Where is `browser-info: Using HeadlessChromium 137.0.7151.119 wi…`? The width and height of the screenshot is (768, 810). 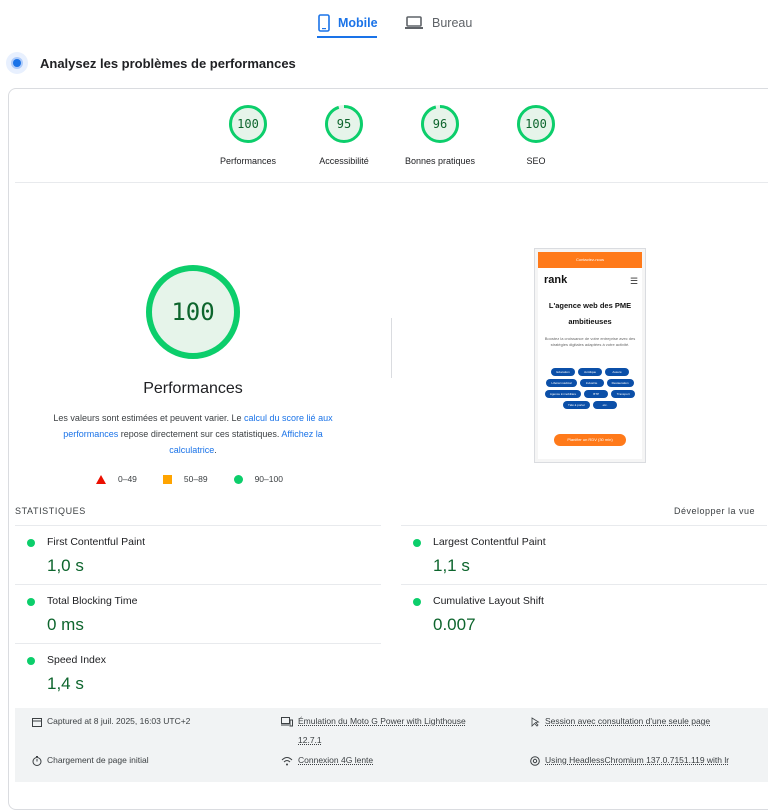
browser-info: Using HeadlessChromium 137.0.7151.119 wi… is located at coordinates (649, 760).